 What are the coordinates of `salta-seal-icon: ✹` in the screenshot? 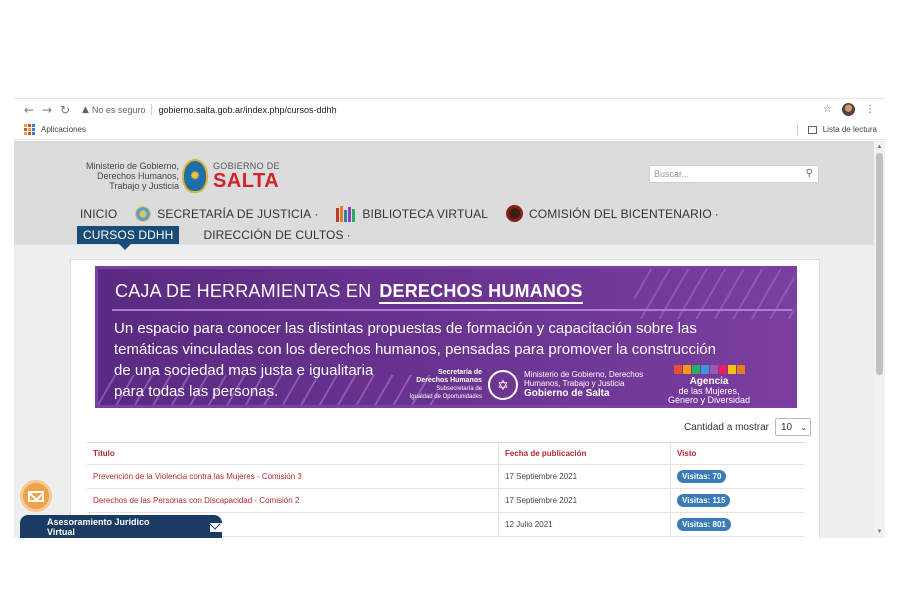 It's located at (195, 176).